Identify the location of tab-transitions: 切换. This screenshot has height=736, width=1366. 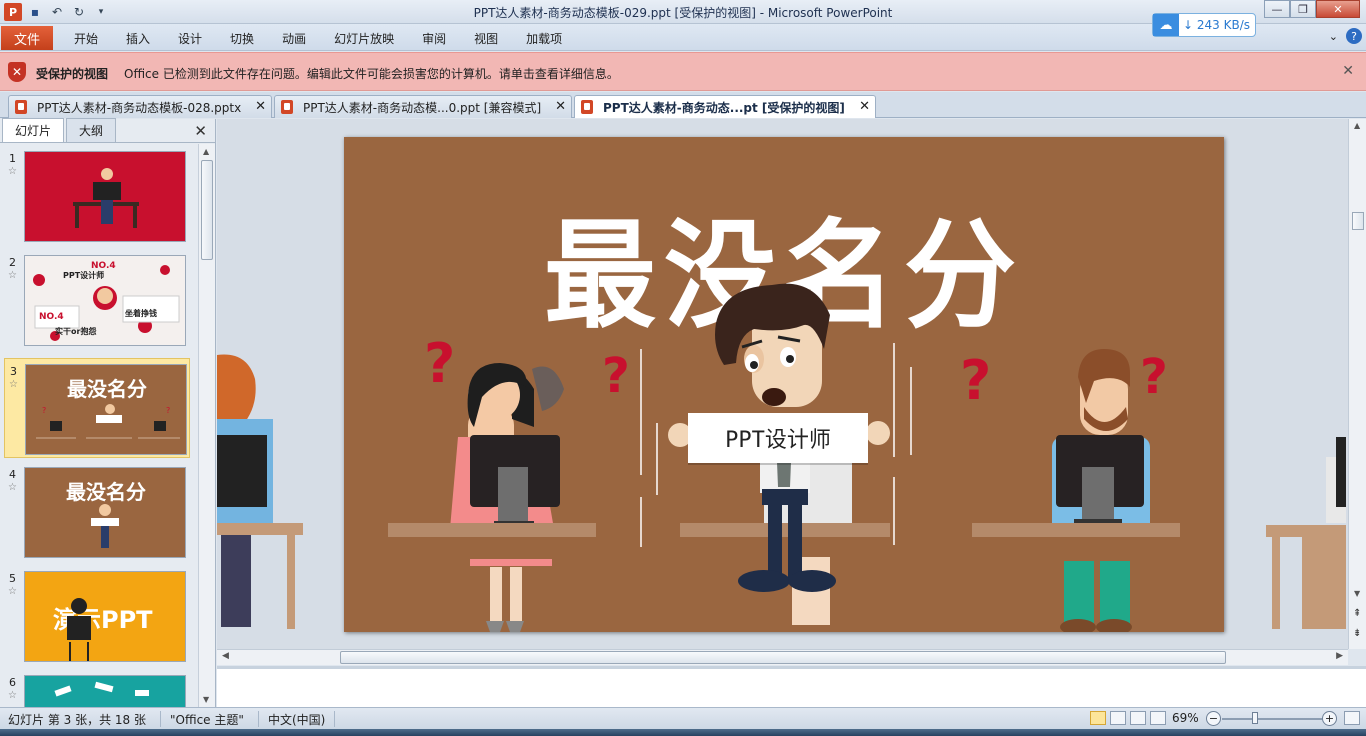
(242, 38).